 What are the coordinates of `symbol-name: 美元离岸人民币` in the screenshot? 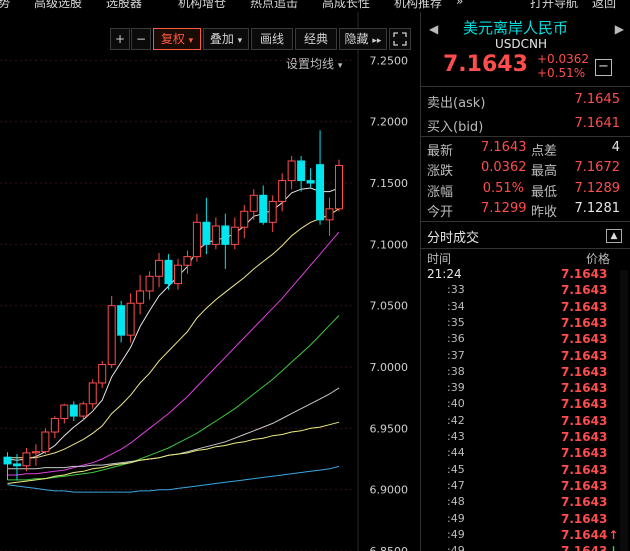 It's located at (516, 28).